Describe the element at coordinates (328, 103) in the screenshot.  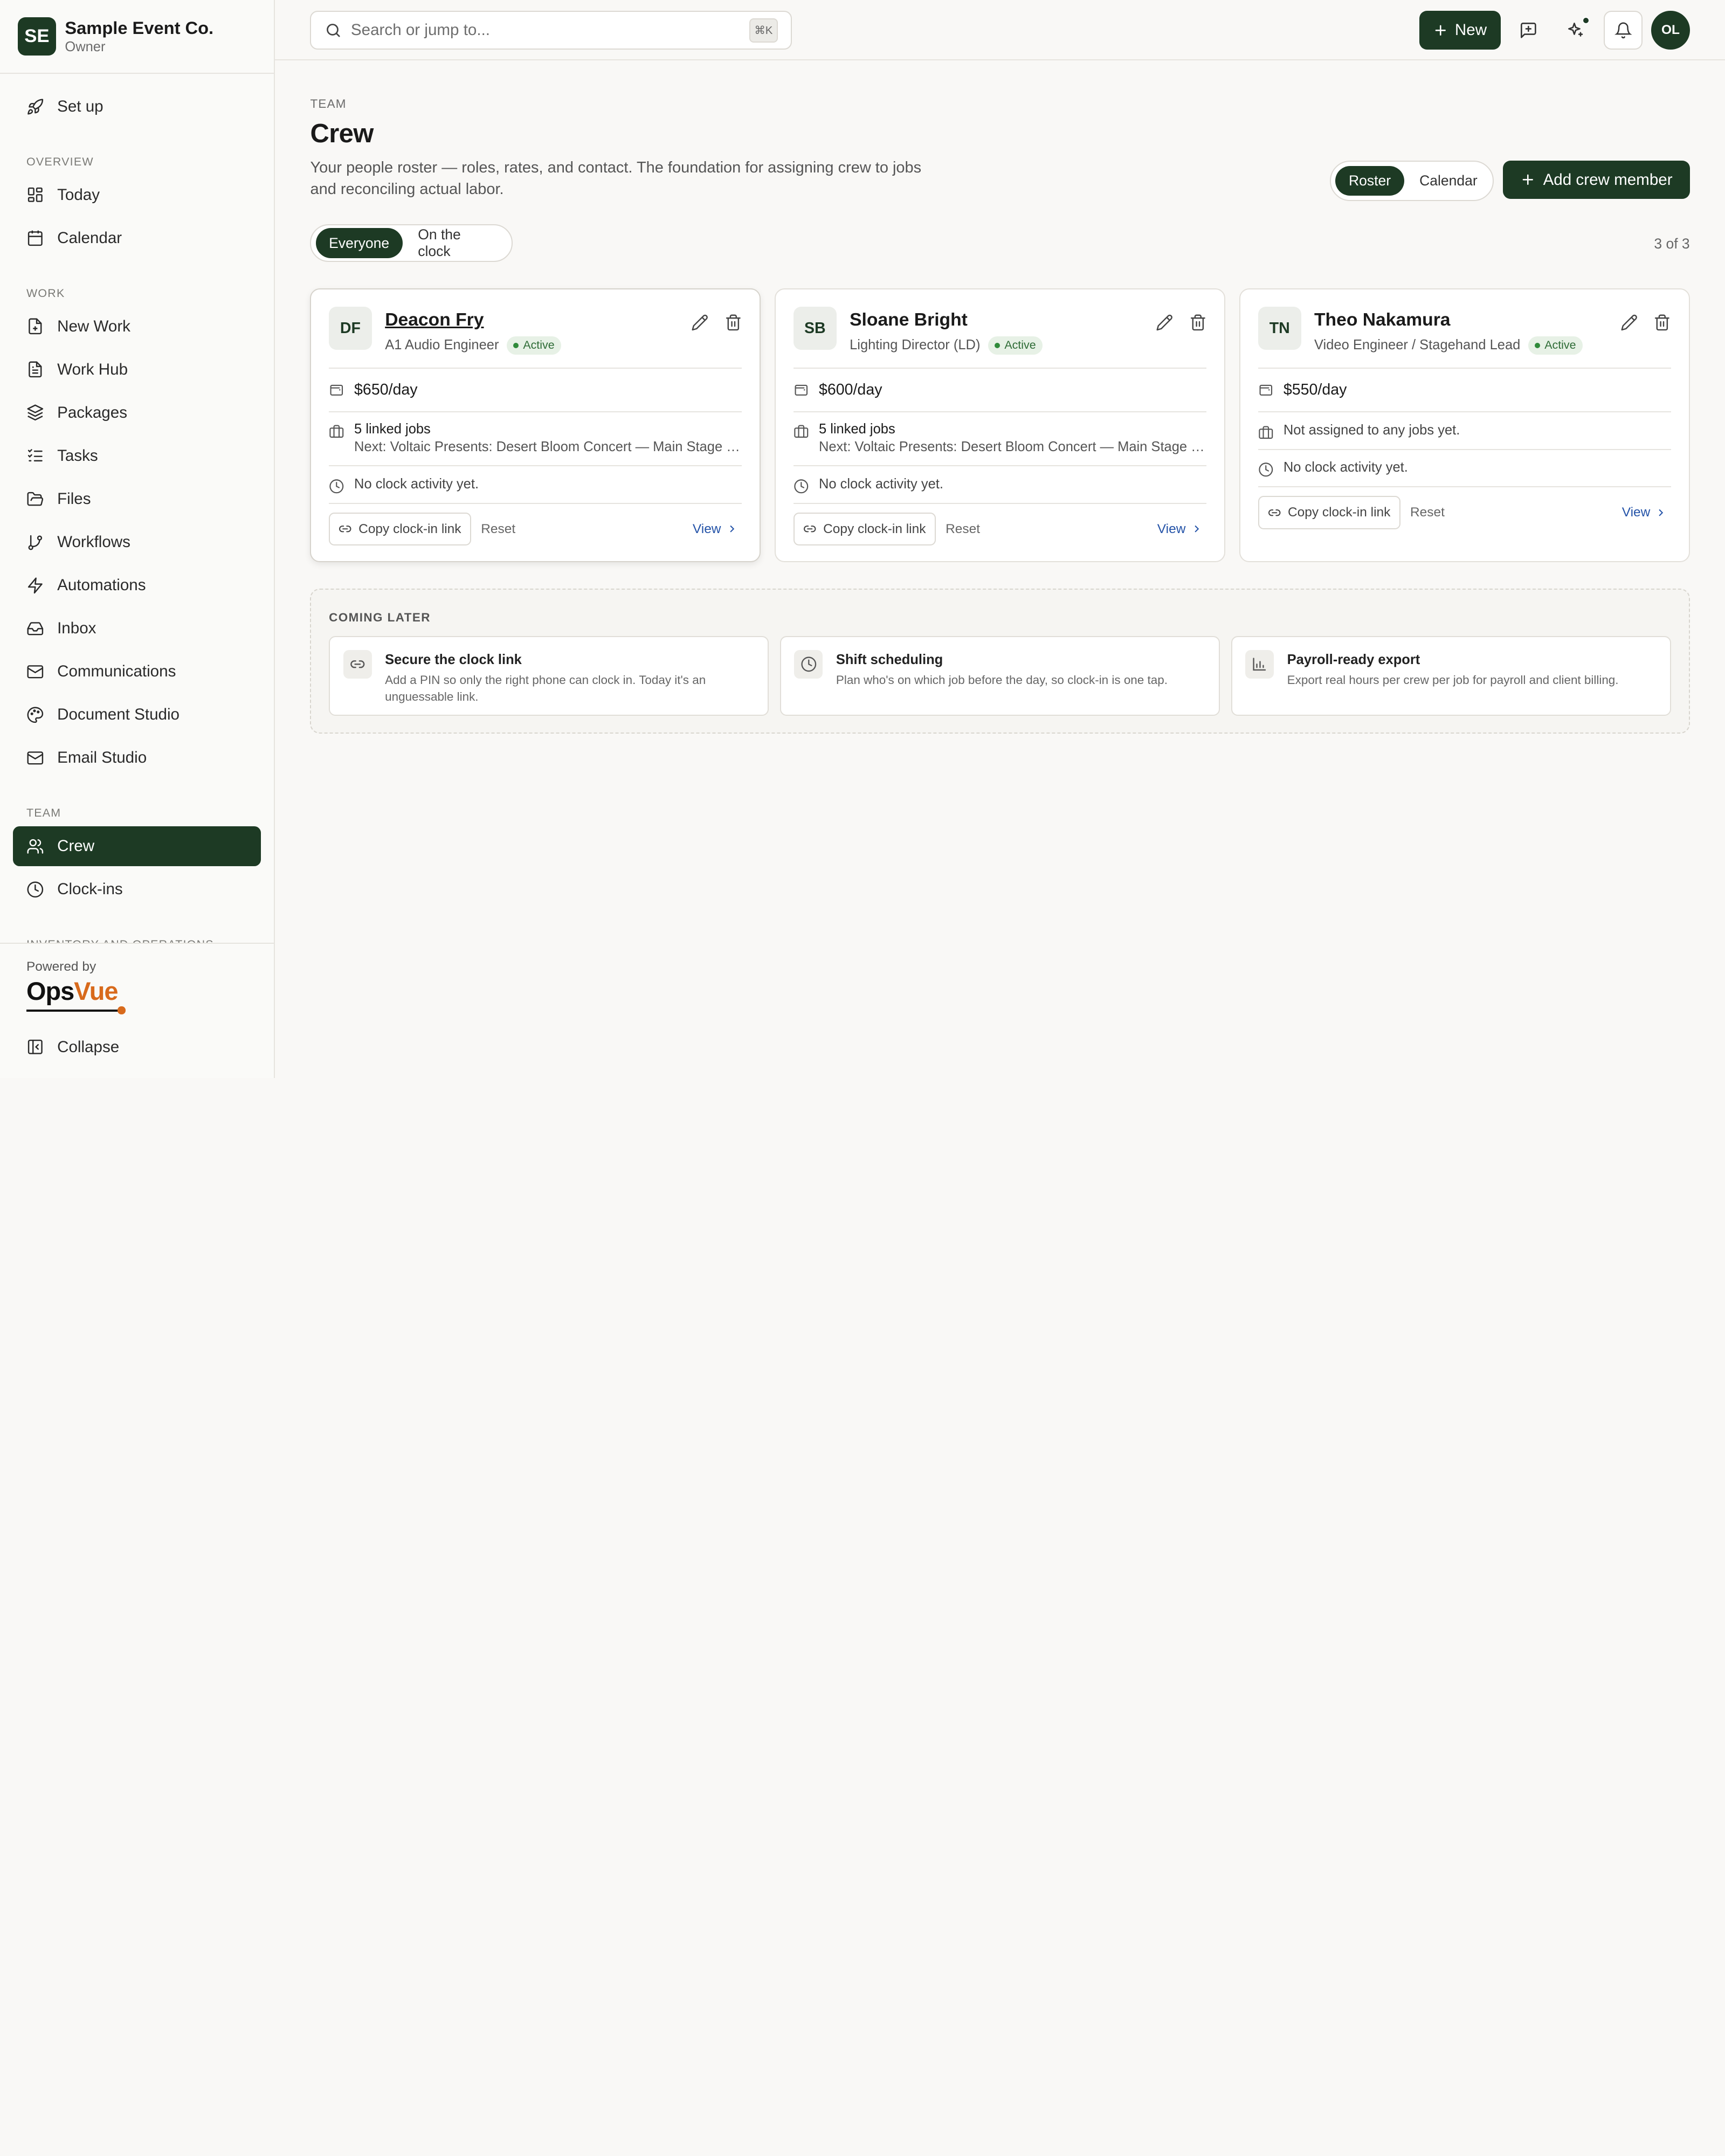
I see `page-eyebrow: TEAM` at that location.